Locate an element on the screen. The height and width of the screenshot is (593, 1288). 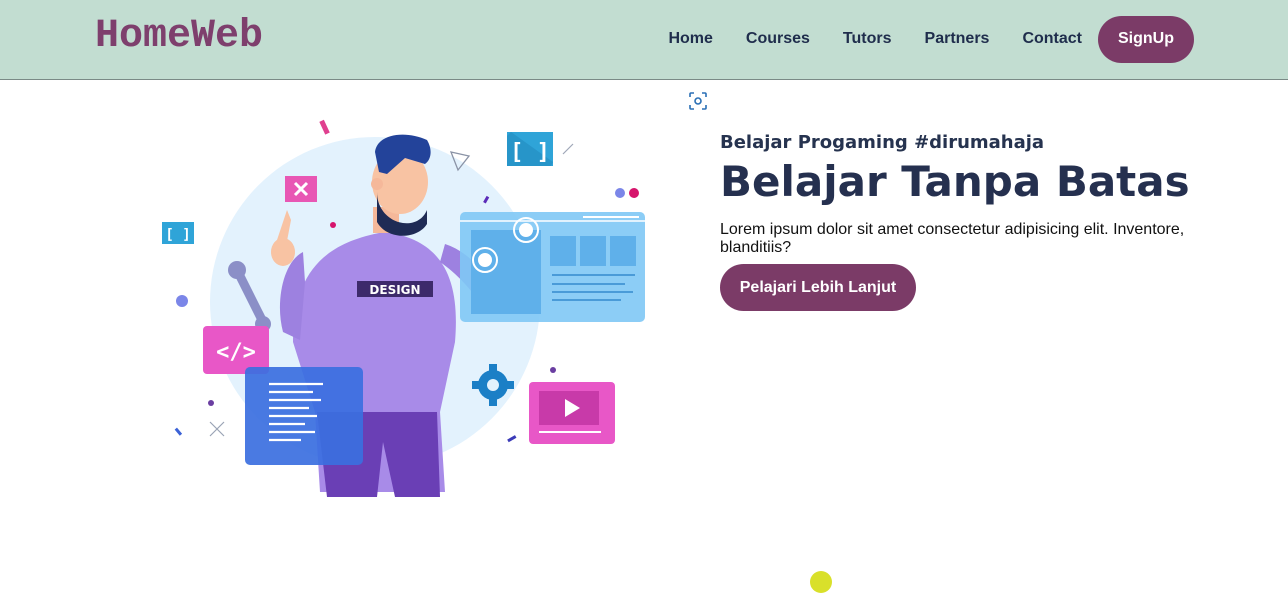
signup-button: SignUp is located at coordinates (1146, 39).